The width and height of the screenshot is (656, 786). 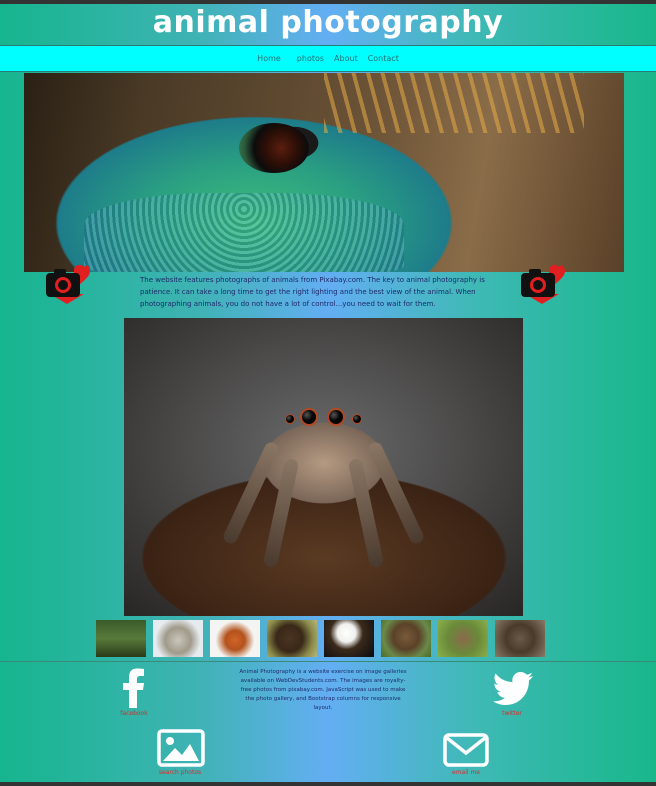 What do you see at coordinates (274, 148) in the screenshot?
I see `hero-eye` at bounding box center [274, 148].